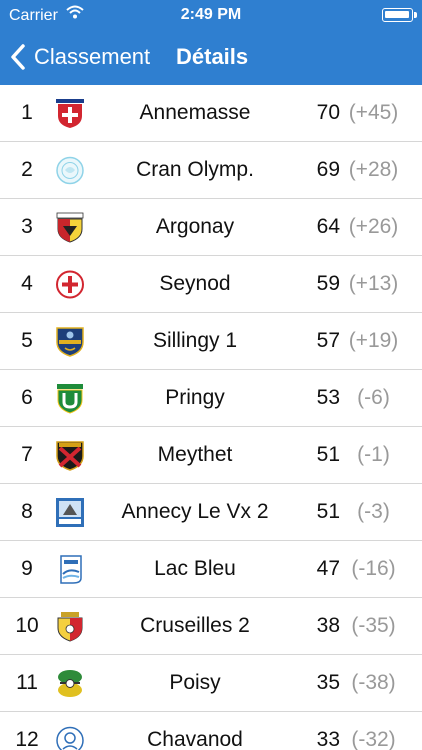 The width and height of the screenshot is (422, 750). Describe the element at coordinates (373, 283) in the screenshot. I see `goal-difference: (+13)` at that location.